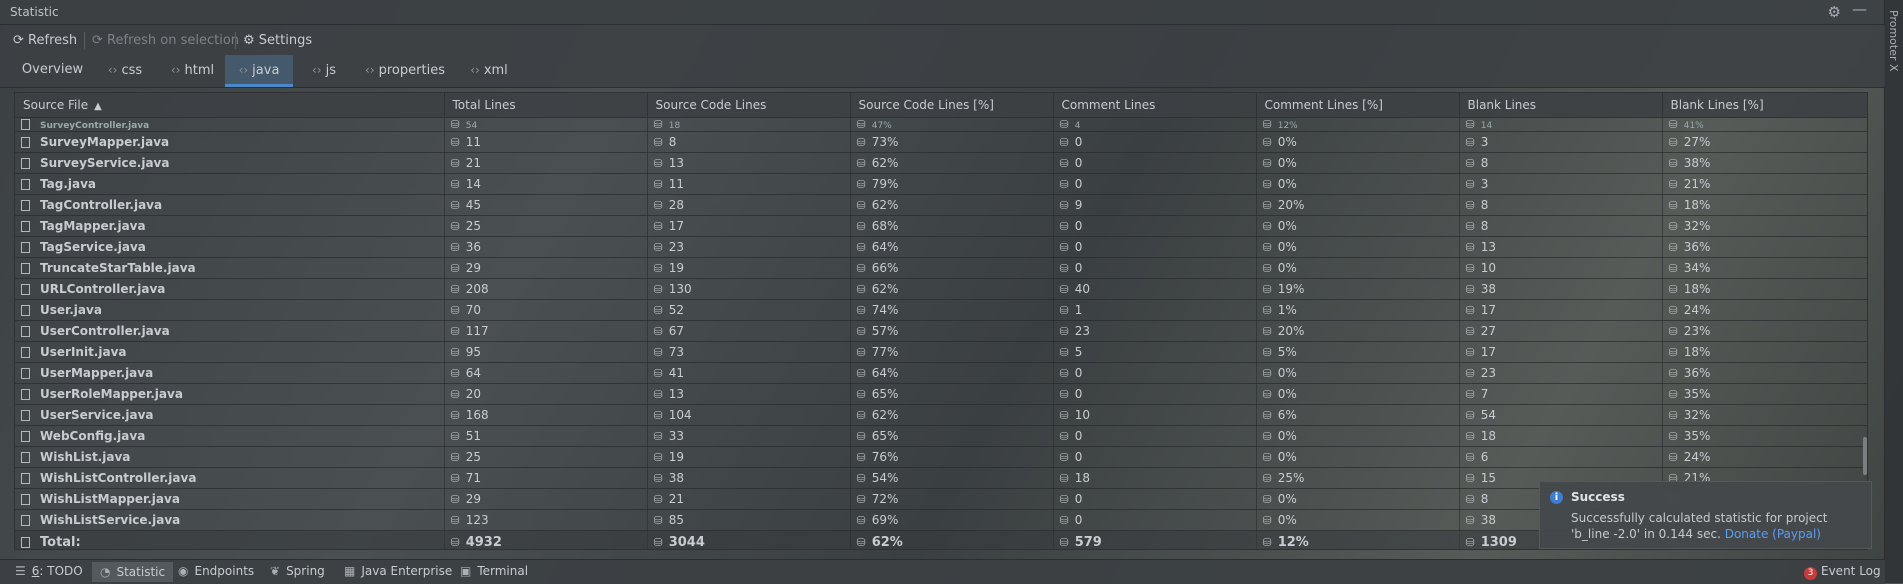 This screenshot has height=584, width=1903. I want to click on table-scrollbar, so click(1865, 456).